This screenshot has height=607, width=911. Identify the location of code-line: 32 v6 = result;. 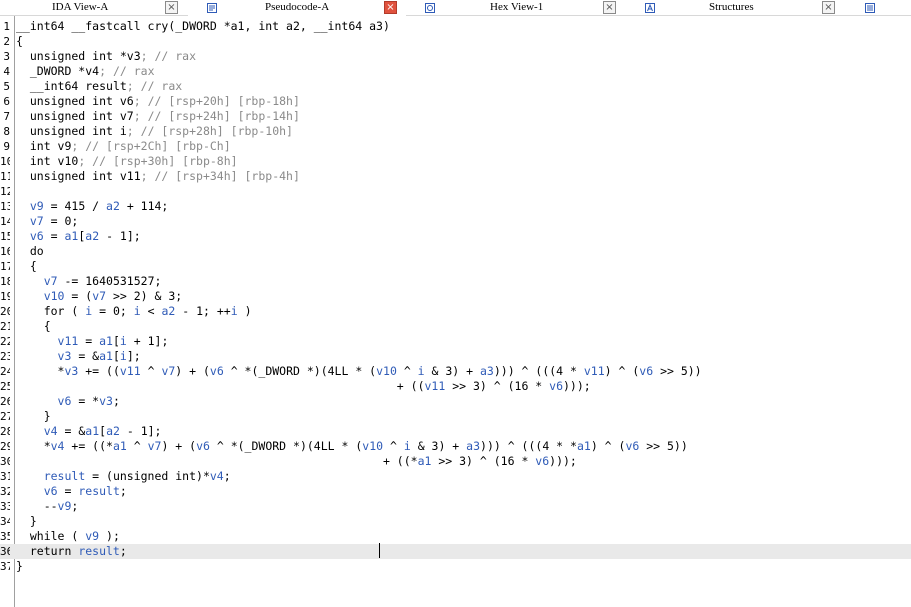
(455, 491).